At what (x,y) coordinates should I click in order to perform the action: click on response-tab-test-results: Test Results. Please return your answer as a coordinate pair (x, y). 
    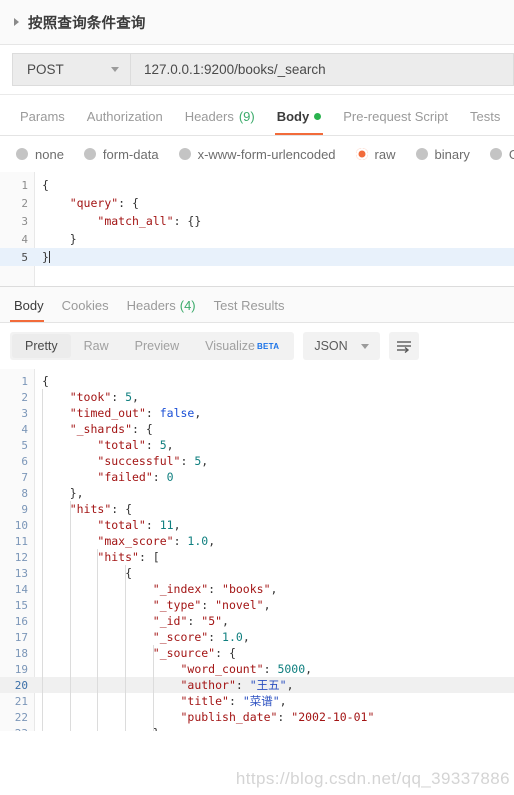
    Looking at the image, I should click on (249, 310).